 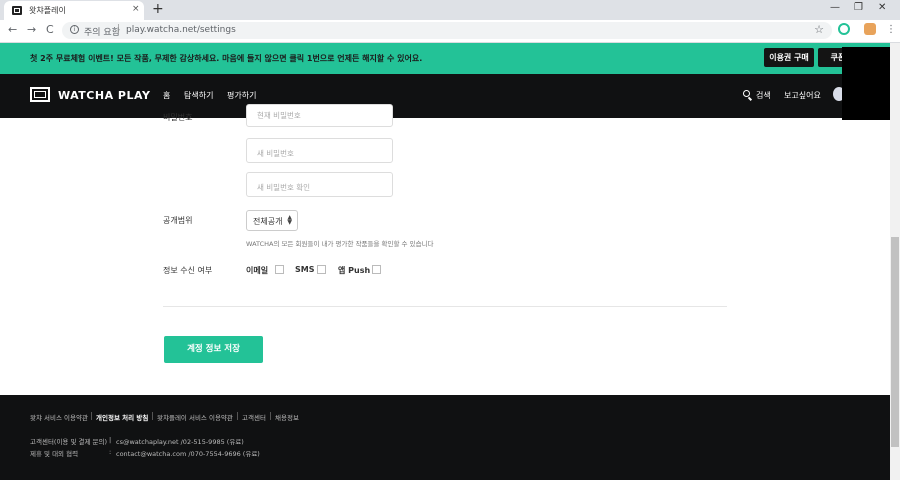 I want to click on support-contact: cs@watchaplay.net /02-515-9985 (유료), so click(x=180, y=442).